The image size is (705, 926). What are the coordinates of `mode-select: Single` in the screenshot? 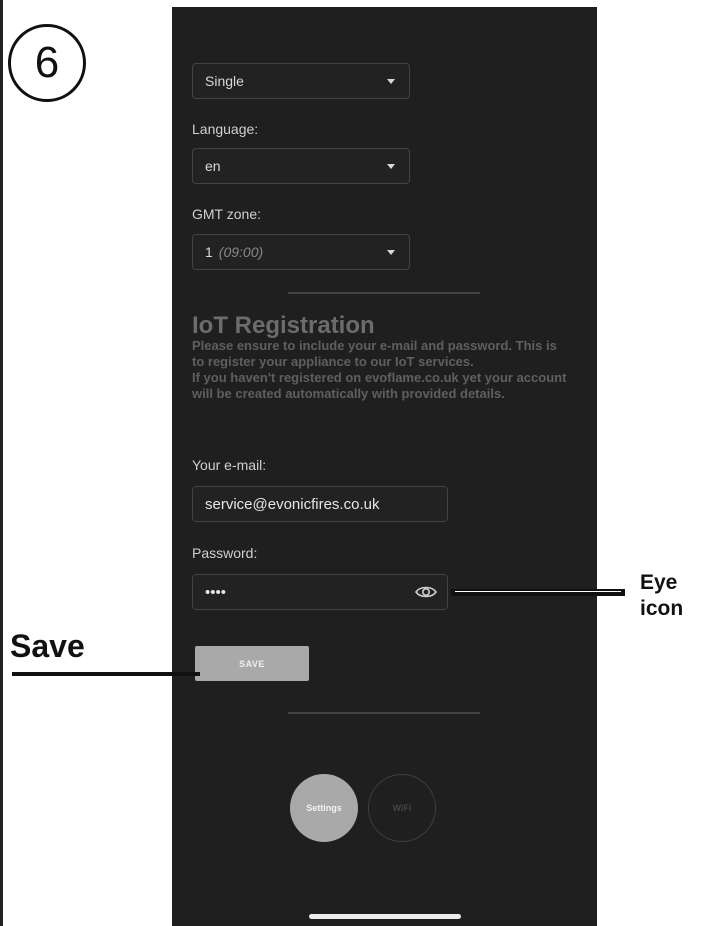 It's located at (301, 81).